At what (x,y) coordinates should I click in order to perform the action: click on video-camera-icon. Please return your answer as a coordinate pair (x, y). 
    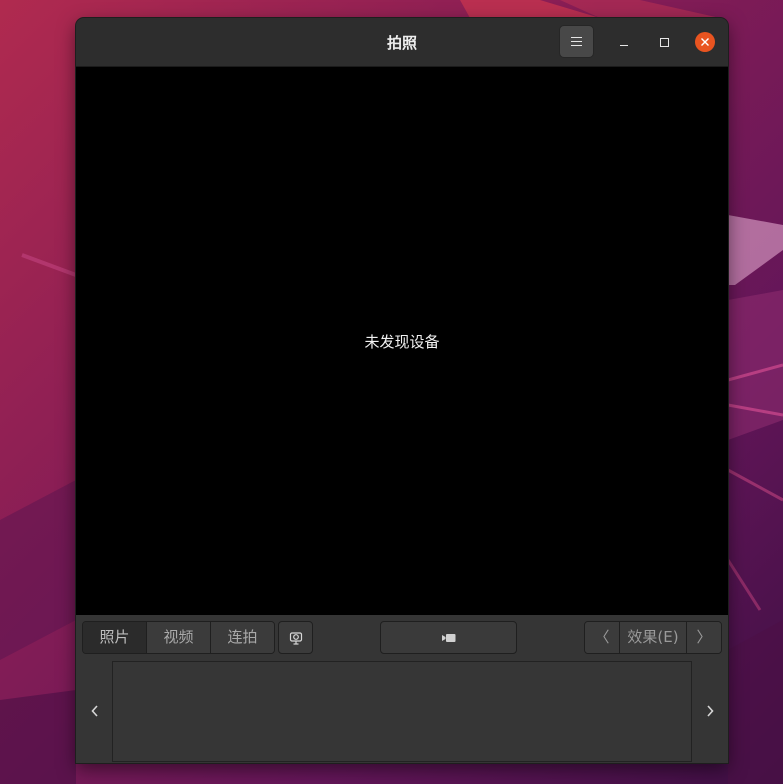
    Looking at the image, I should click on (448, 637).